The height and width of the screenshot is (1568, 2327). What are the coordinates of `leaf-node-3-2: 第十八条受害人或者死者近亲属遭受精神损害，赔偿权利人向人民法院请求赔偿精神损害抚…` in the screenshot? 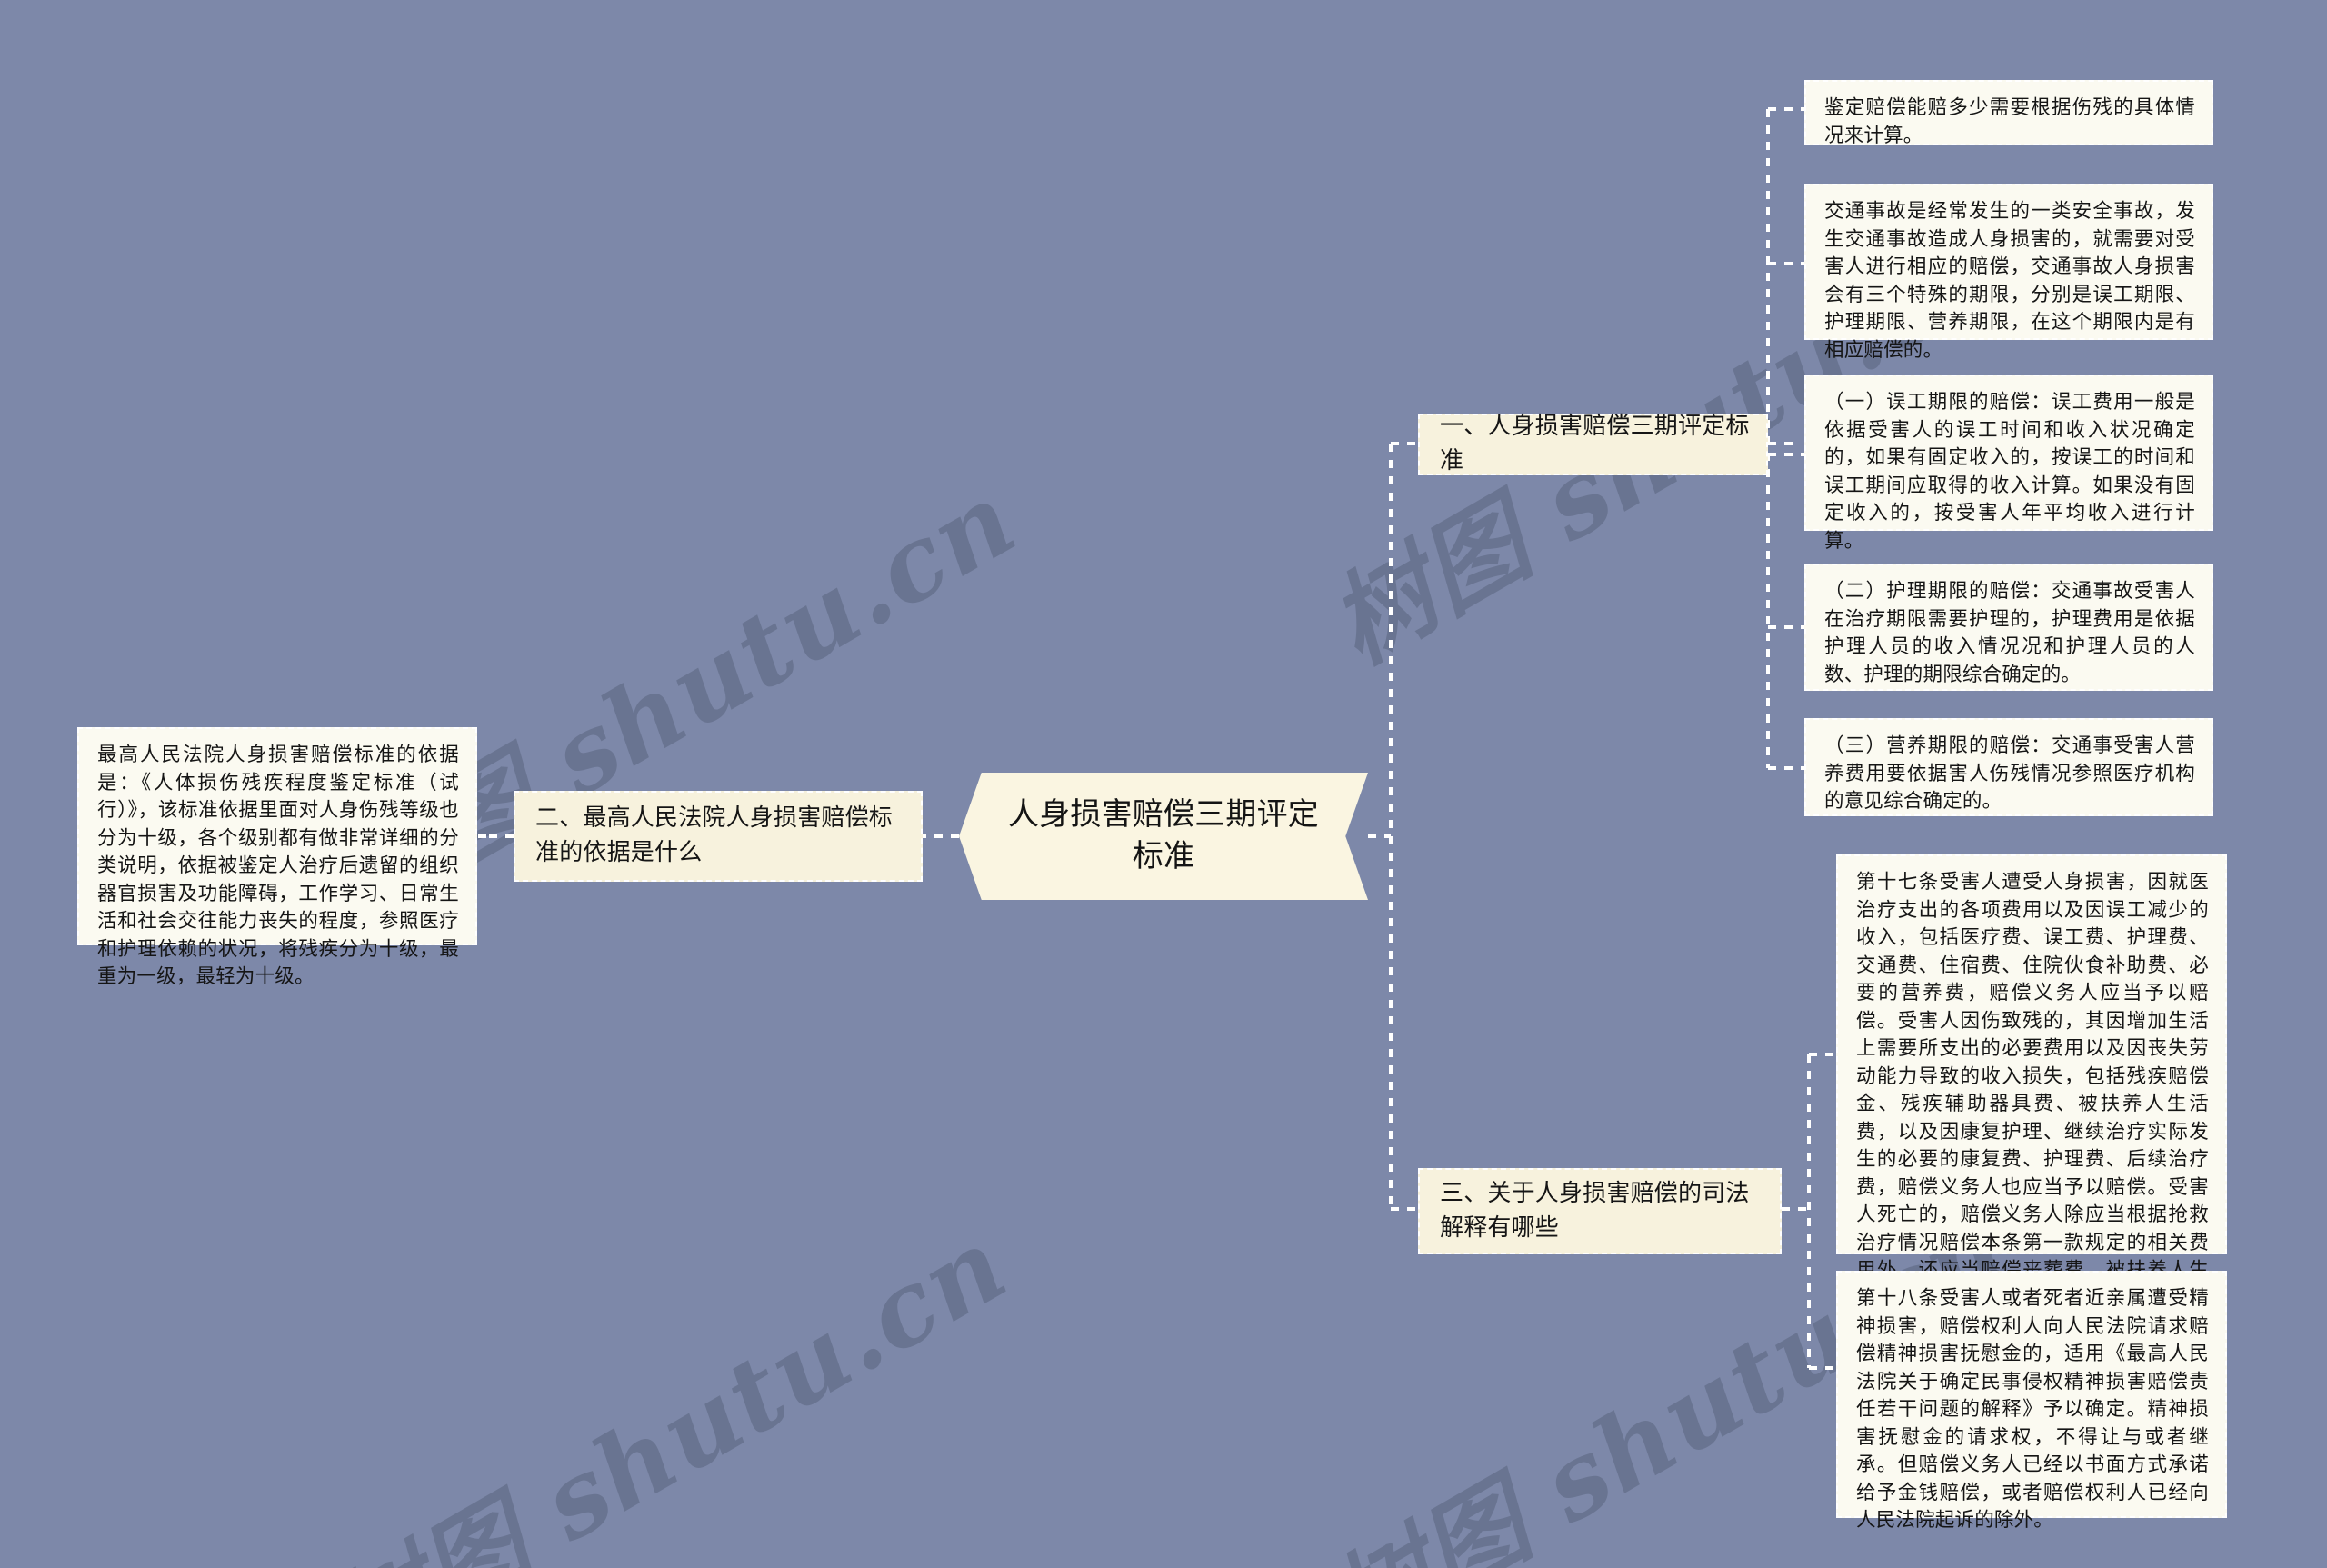 It's located at (2031, 1402).